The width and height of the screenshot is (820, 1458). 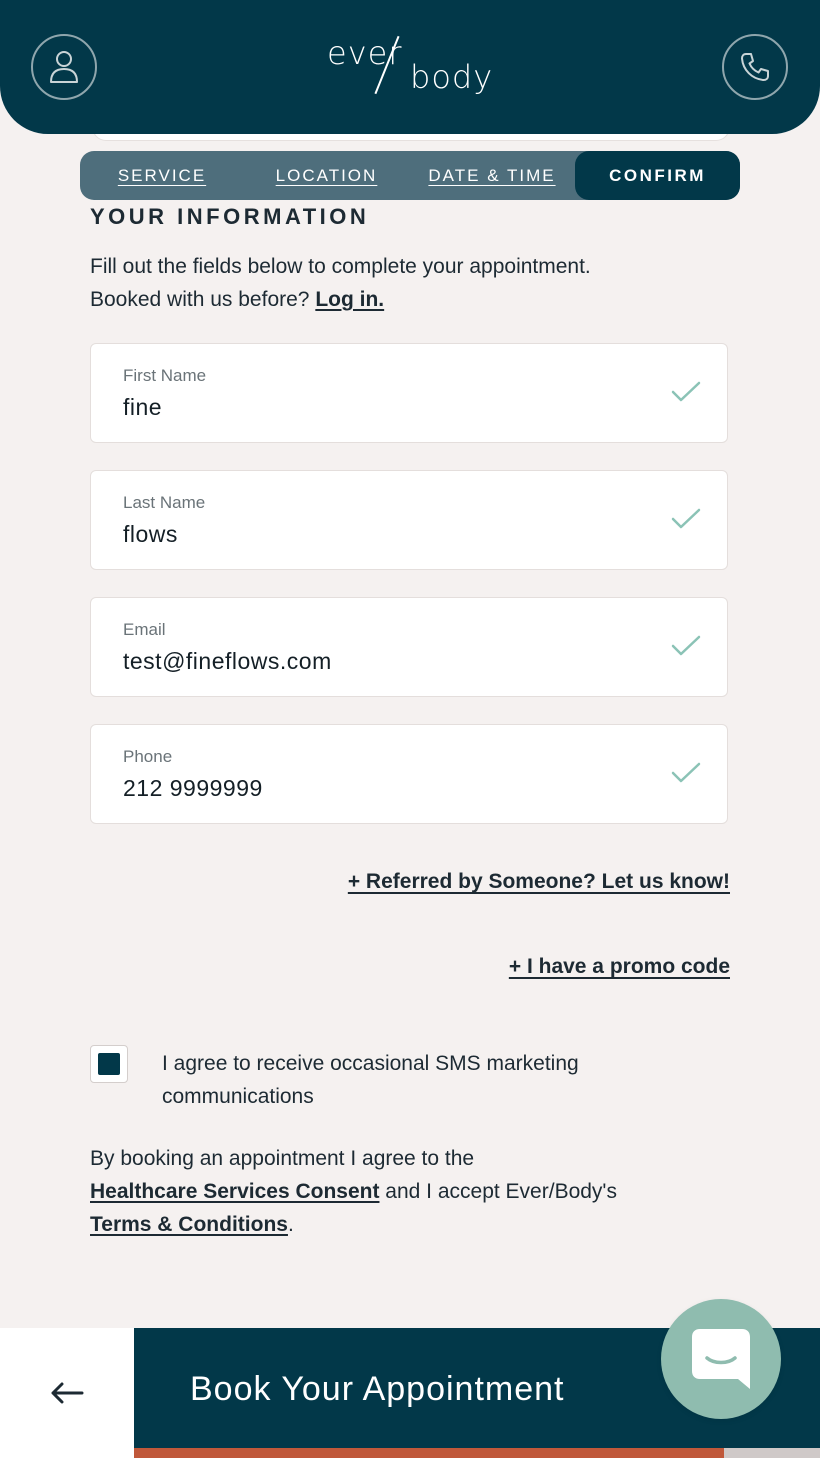 I want to click on tab-service: SERVICE, so click(x=162, y=175).